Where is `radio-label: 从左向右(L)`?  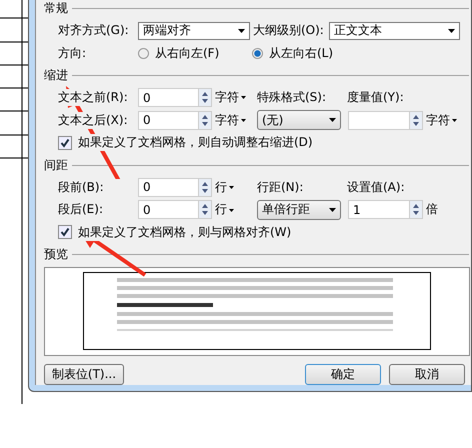
radio-label: 从左向右(L) is located at coordinates (301, 53).